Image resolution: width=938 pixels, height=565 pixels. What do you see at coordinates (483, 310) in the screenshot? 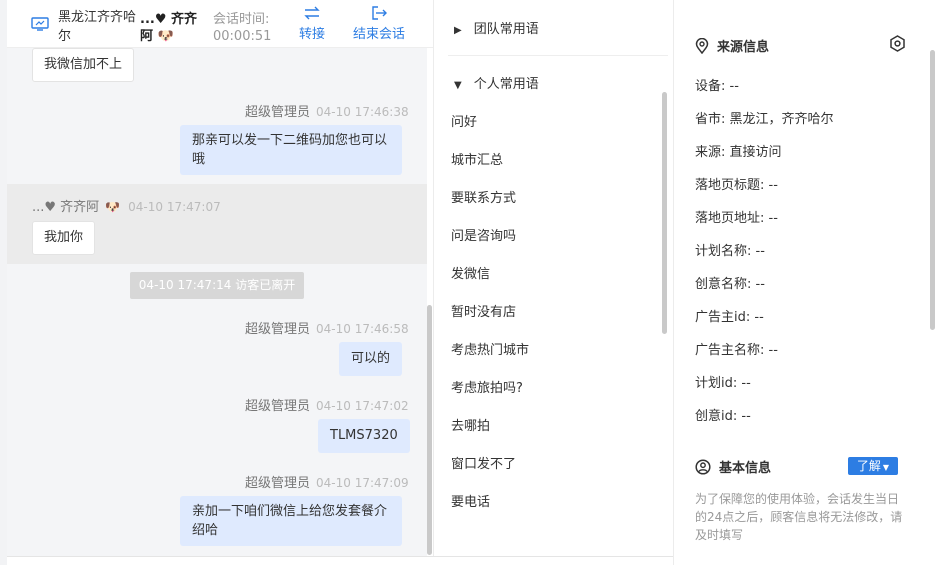
I see `phrase-item: 暂时没有店` at bounding box center [483, 310].